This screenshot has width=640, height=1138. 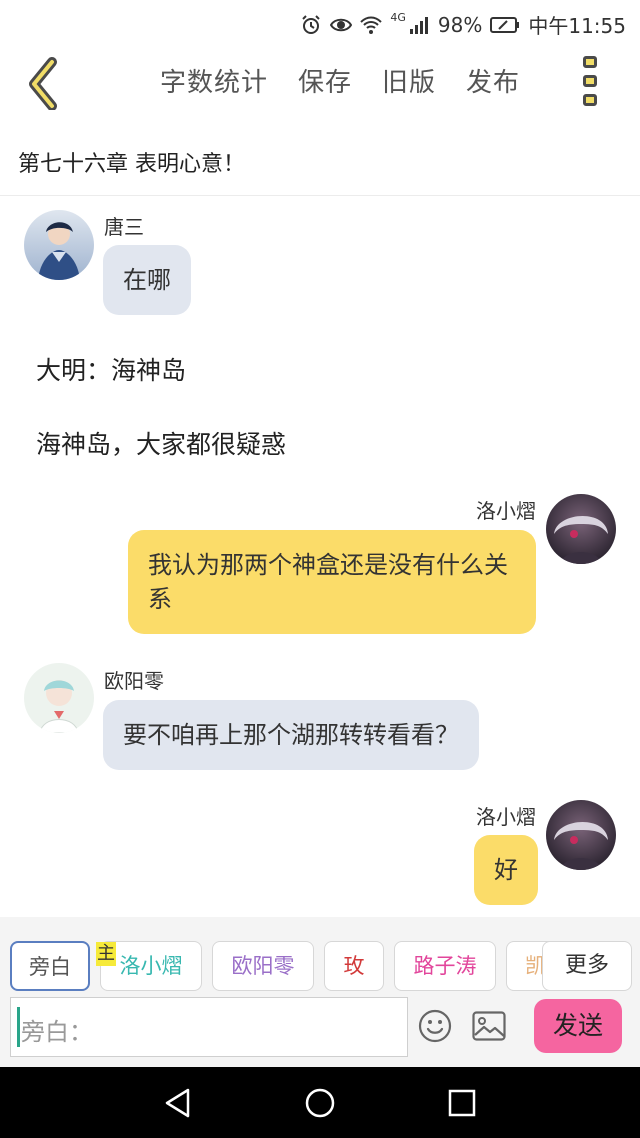 I want to click on old-version-button: 旧版, so click(x=409, y=80).